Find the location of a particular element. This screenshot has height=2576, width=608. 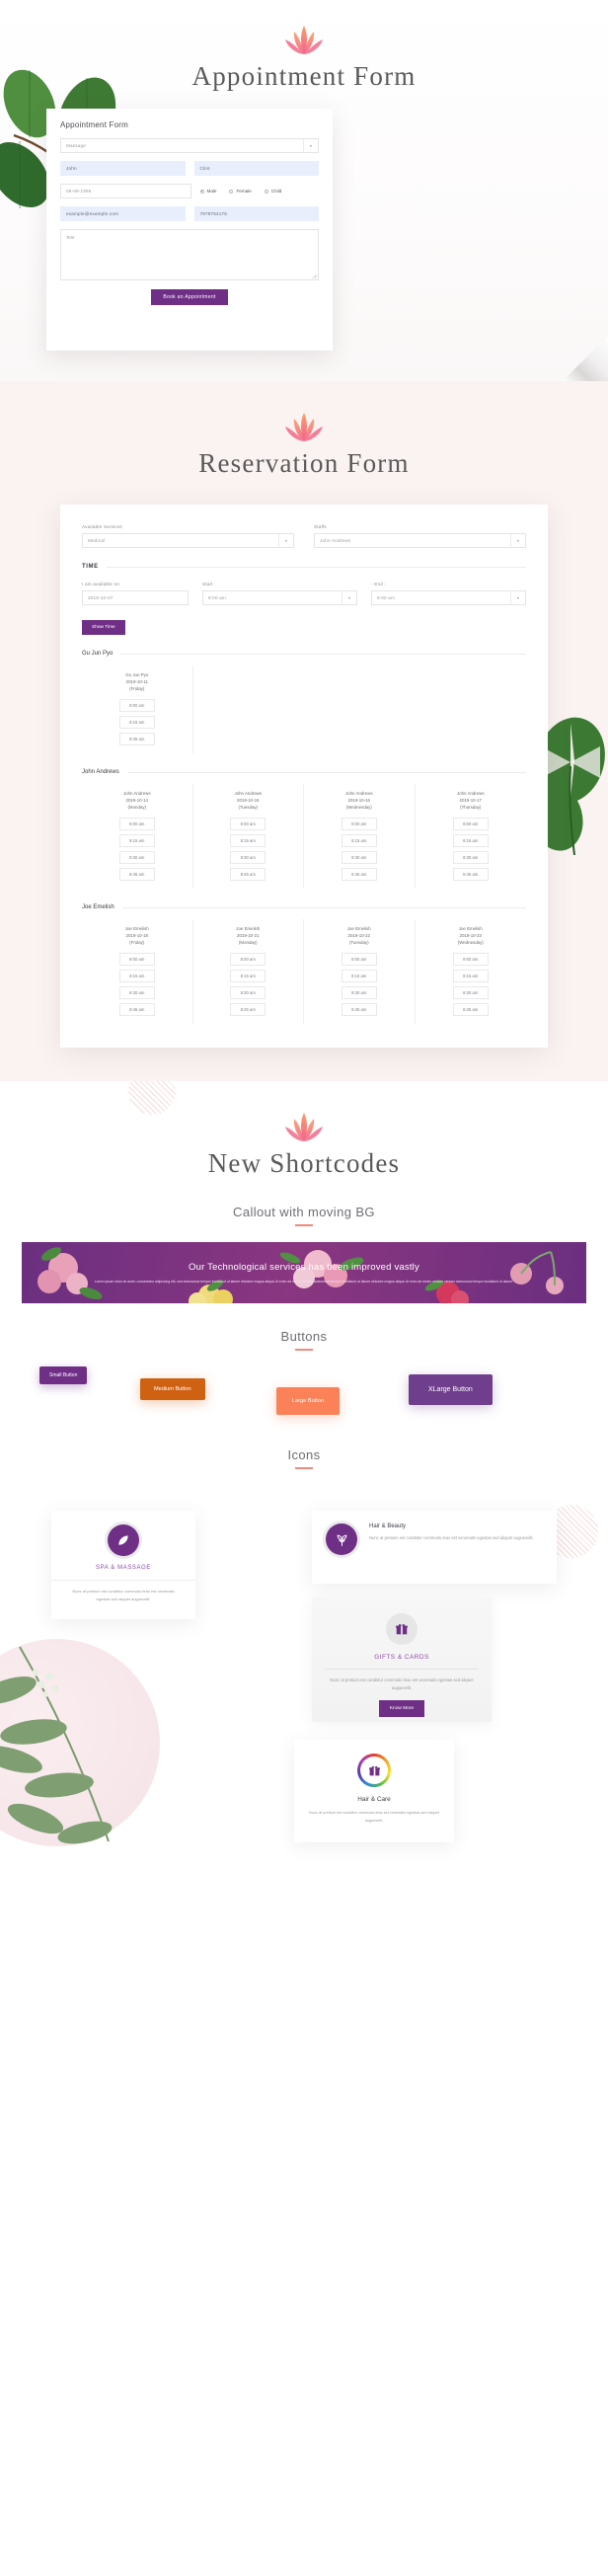

slot-column-header: Joe Emelish 2019-10-21 (Monday) is located at coordinates (248, 936).